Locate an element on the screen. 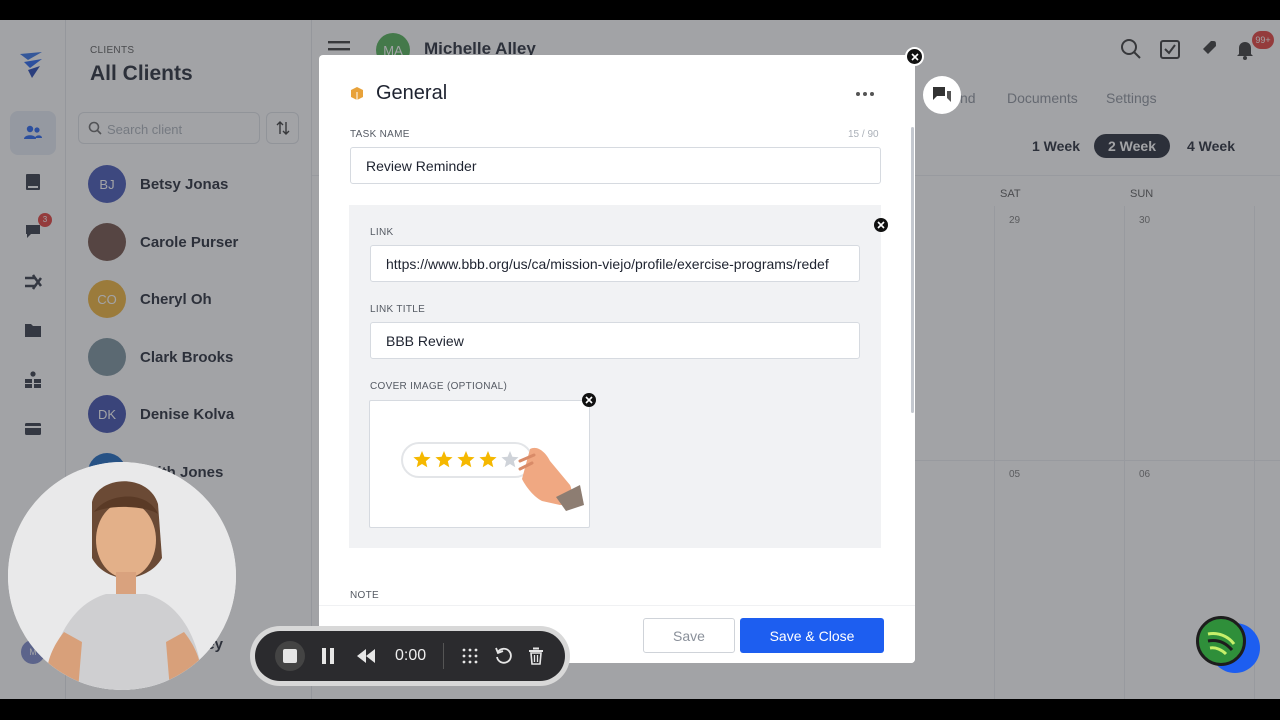 Image resolution: width=1280 pixels, height=720 pixels. chat-float-button is located at coordinates (942, 95).